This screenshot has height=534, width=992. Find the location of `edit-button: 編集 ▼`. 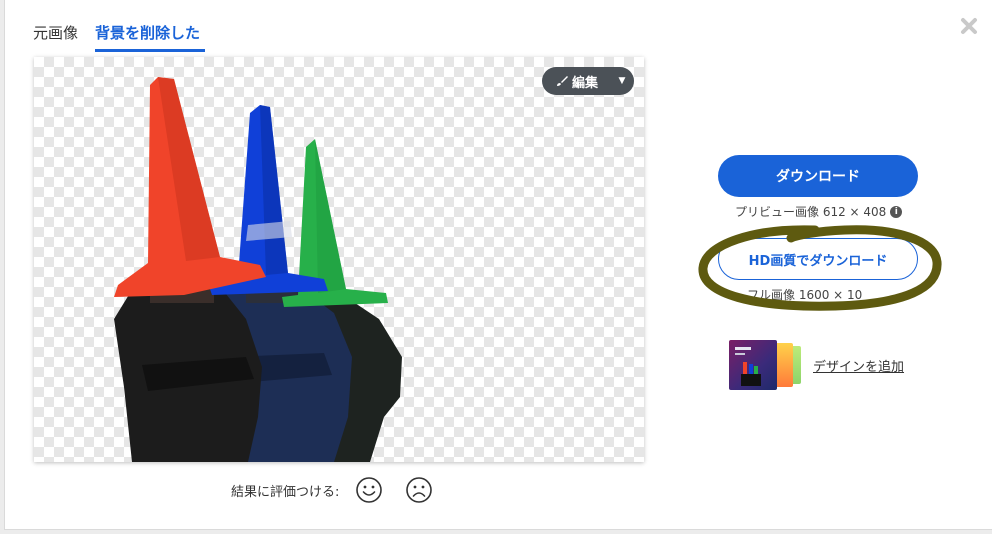

edit-button: 編集 ▼ is located at coordinates (588, 81).